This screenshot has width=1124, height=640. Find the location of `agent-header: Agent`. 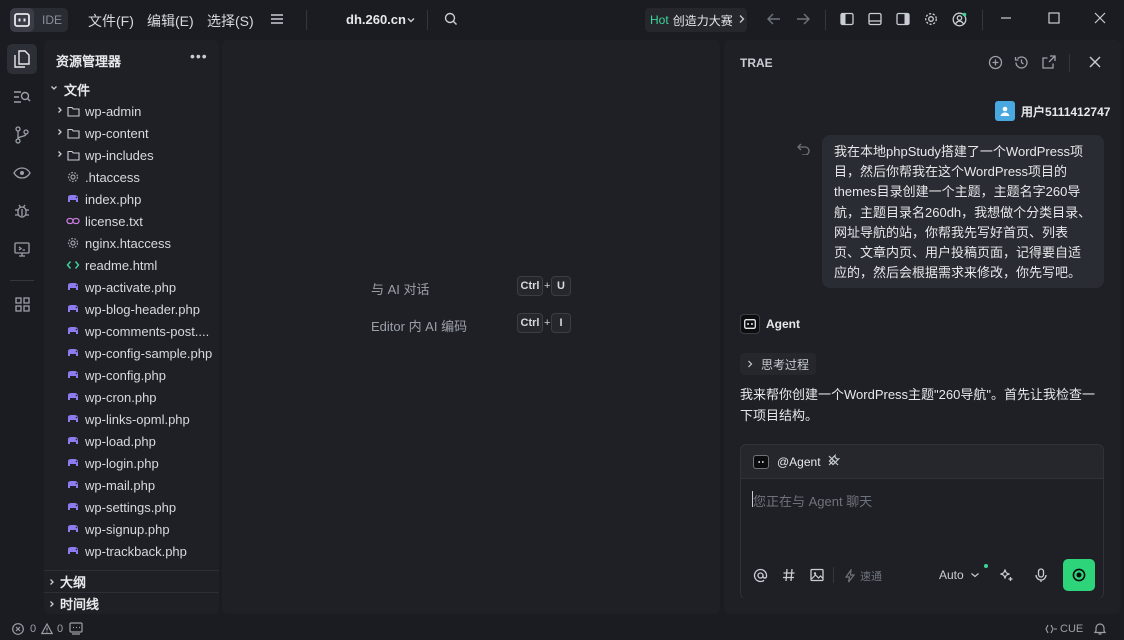

agent-header: Agent is located at coordinates (770, 324).